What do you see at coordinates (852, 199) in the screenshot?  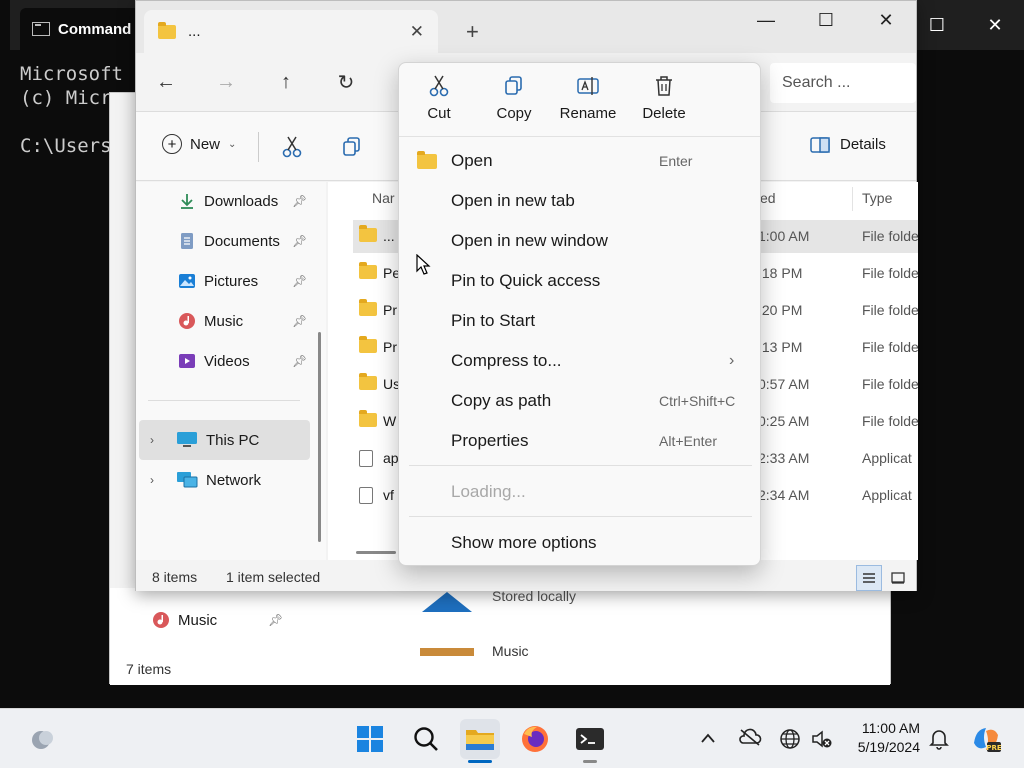 I see `column-divider` at bounding box center [852, 199].